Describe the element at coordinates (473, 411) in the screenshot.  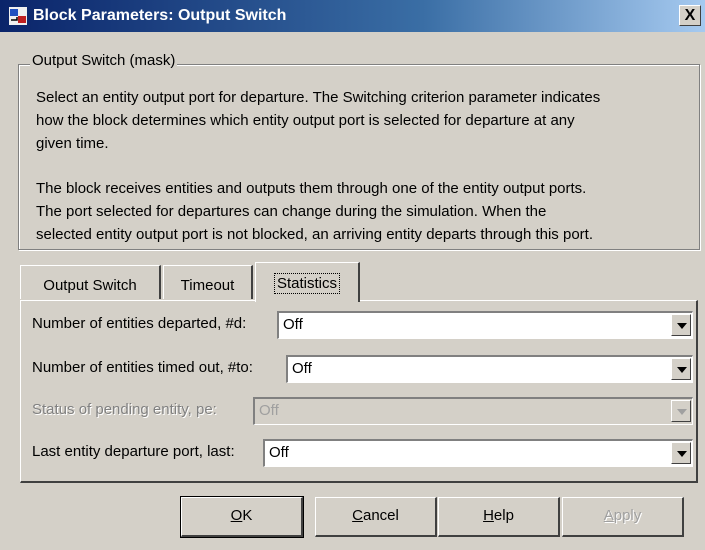
I see `pending-status-select: Off` at that location.